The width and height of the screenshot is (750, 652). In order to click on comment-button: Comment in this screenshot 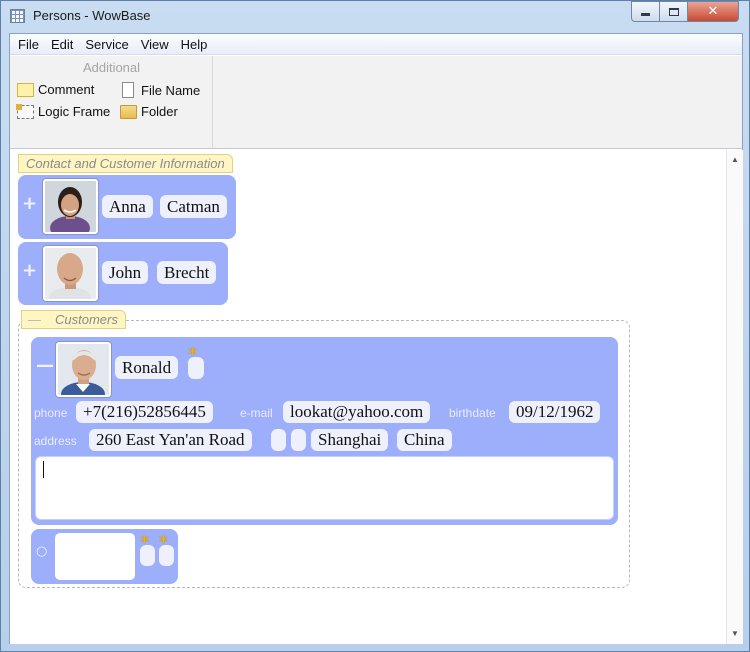, I will do `click(55, 89)`.